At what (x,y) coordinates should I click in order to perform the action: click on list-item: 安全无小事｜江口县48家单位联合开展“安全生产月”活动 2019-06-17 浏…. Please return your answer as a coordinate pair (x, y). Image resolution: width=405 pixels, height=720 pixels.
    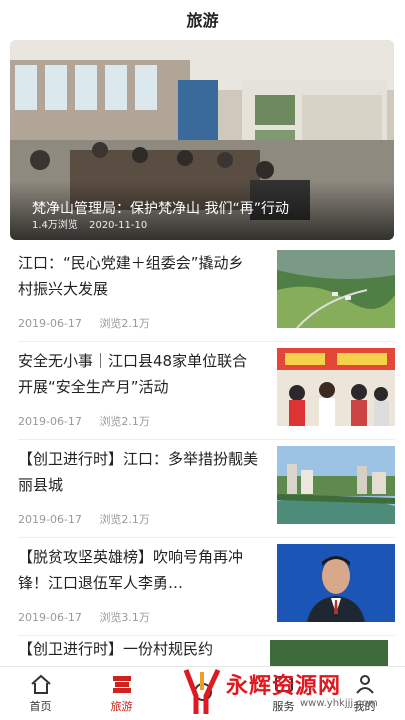
    Looking at the image, I should click on (206, 391).